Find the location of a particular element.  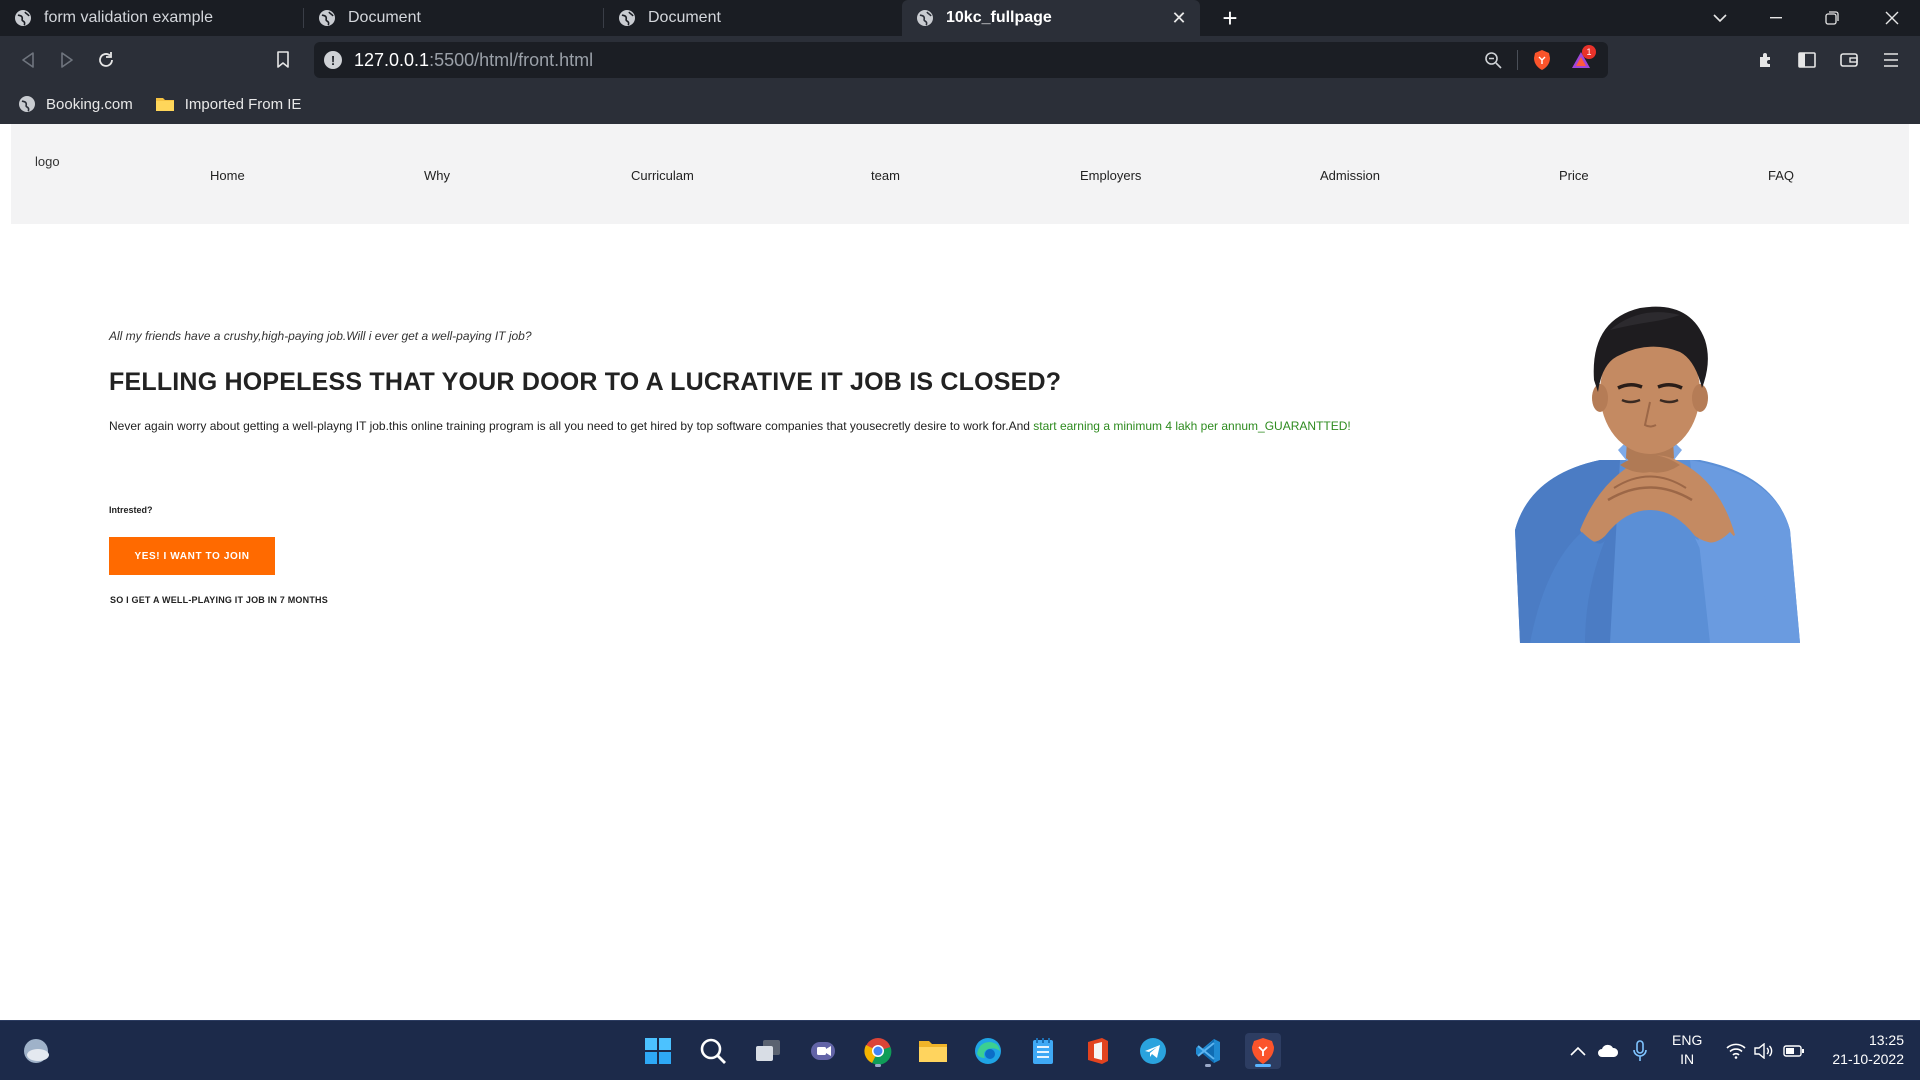

extensions-icon is located at coordinates (1766, 60).